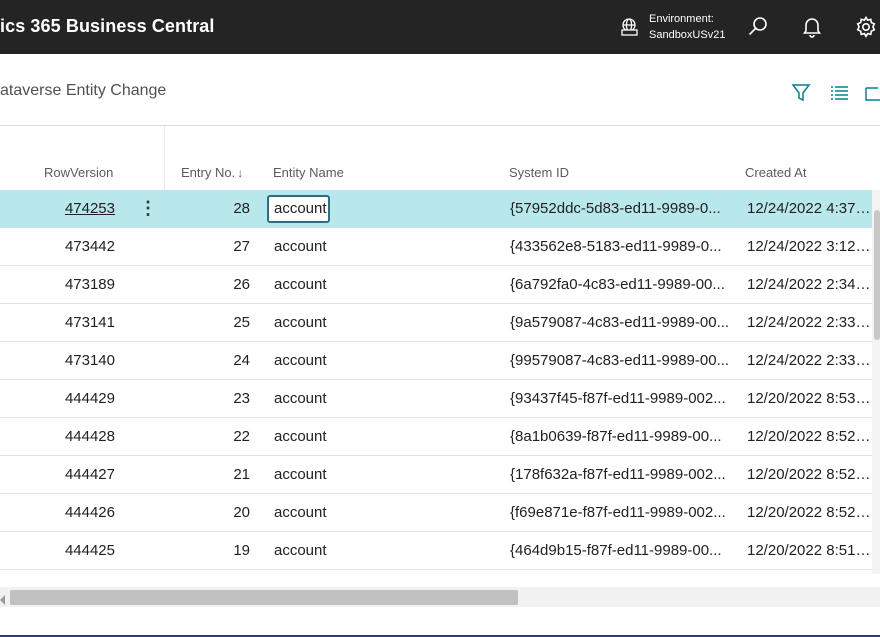 The image size is (880, 637). Describe the element at coordinates (264, 597) in the screenshot. I see `horizontal-scrollbar-thumb` at that location.